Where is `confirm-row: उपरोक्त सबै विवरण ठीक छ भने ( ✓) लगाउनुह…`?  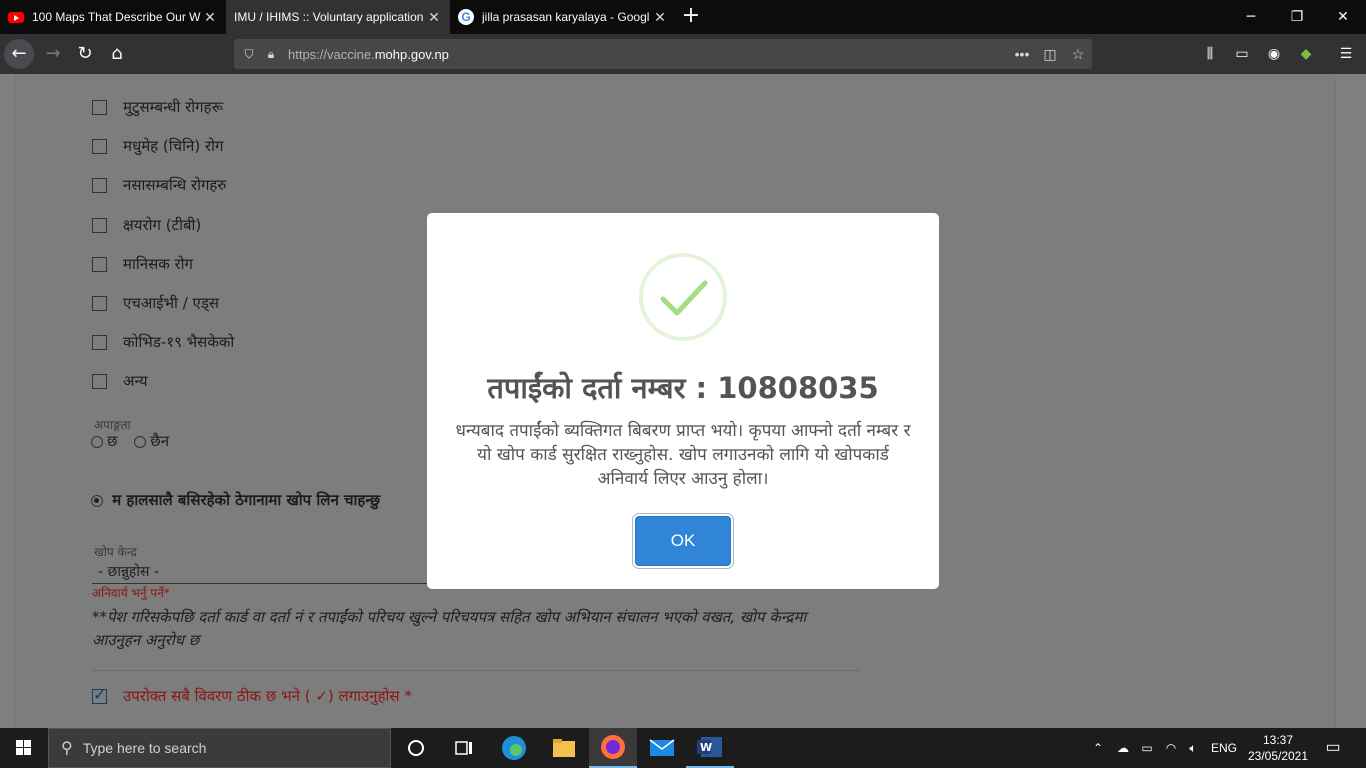
confirm-row: उपरोक्त सबै विवरण ठीक छ भने ( ✓) लगाउनुह… is located at coordinates (252, 695).